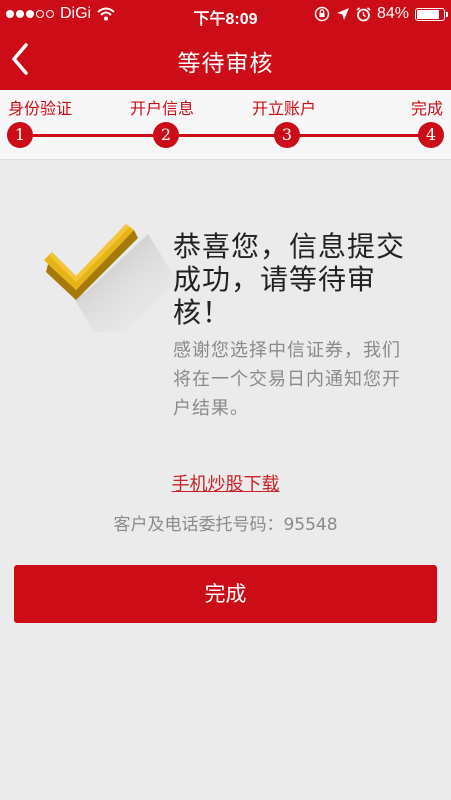 The width and height of the screenshot is (451, 800). What do you see at coordinates (287, 379) in the screenshot?
I see `success-description: 感谢您选择中信证券，我们将在一个交易日内通知您开户结果。` at bounding box center [287, 379].